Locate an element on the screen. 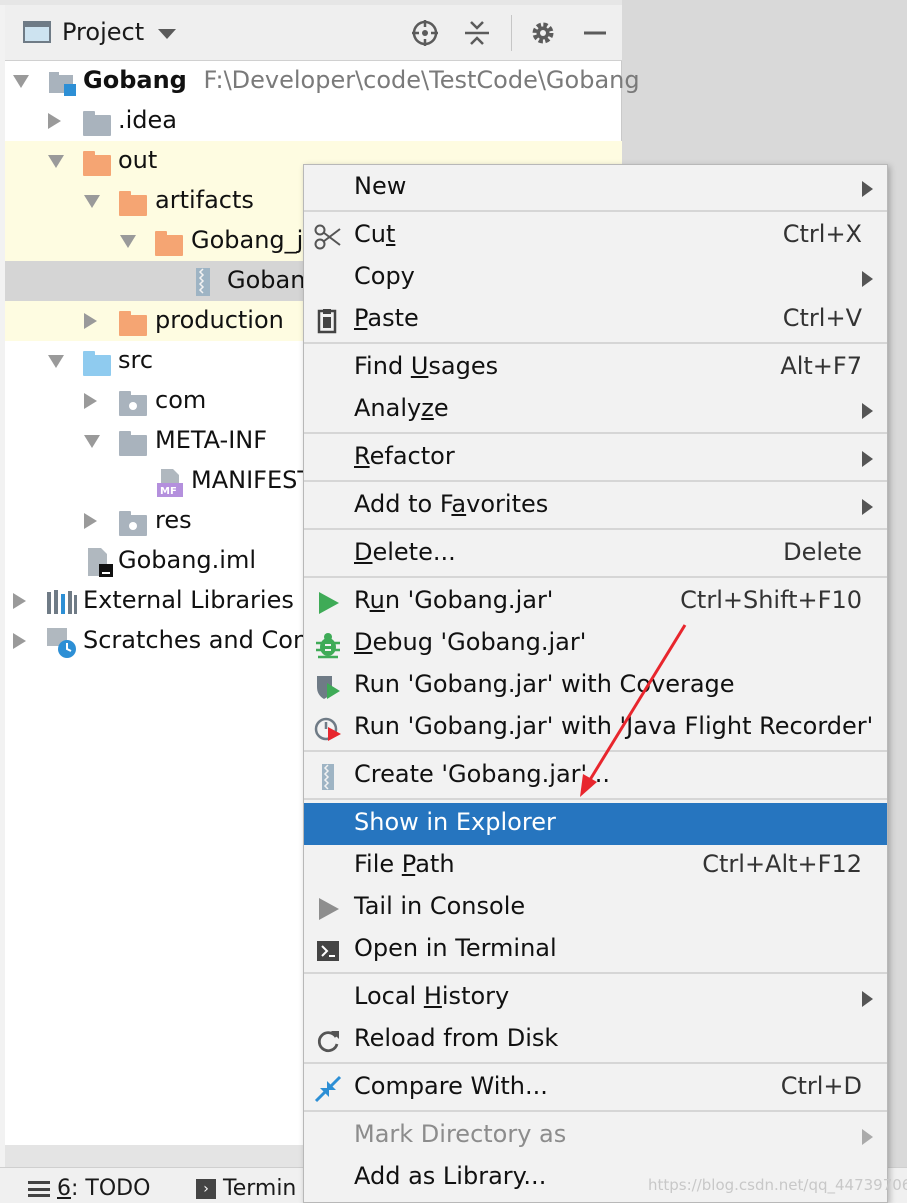 Image resolution: width=907 pixels, height=1203 pixels. annotation-arrow is located at coordinates (633, 710).